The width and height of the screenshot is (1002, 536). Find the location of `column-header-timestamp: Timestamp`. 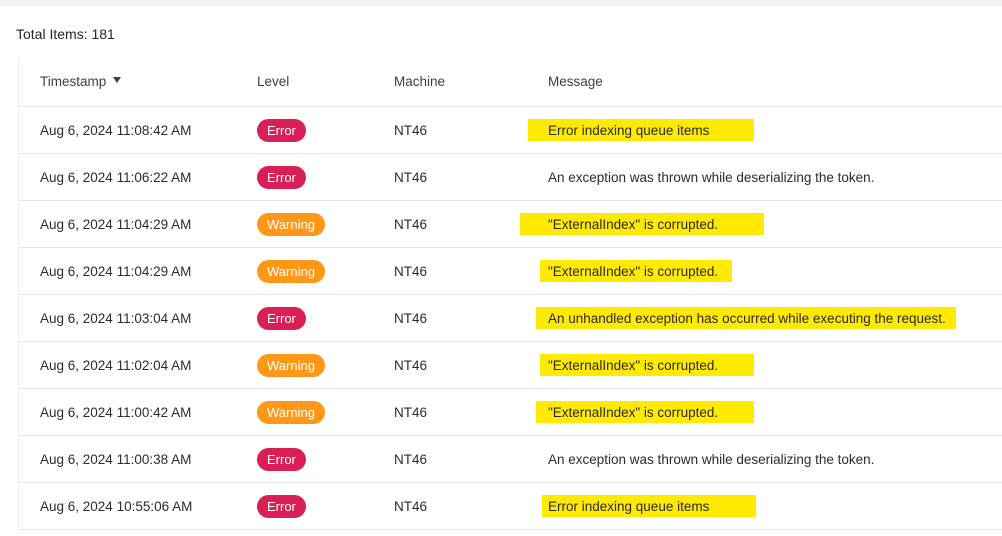

column-header-timestamp: Timestamp is located at coordinates (81, 81).